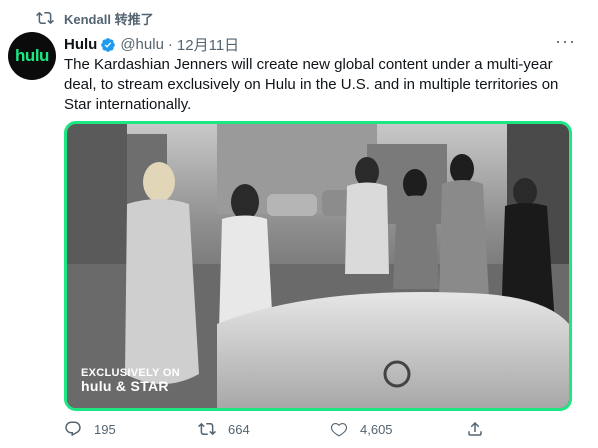  Describe the element at coordinates (80, 44) in the screenshot. I see `author-name: Hulu` at that location.